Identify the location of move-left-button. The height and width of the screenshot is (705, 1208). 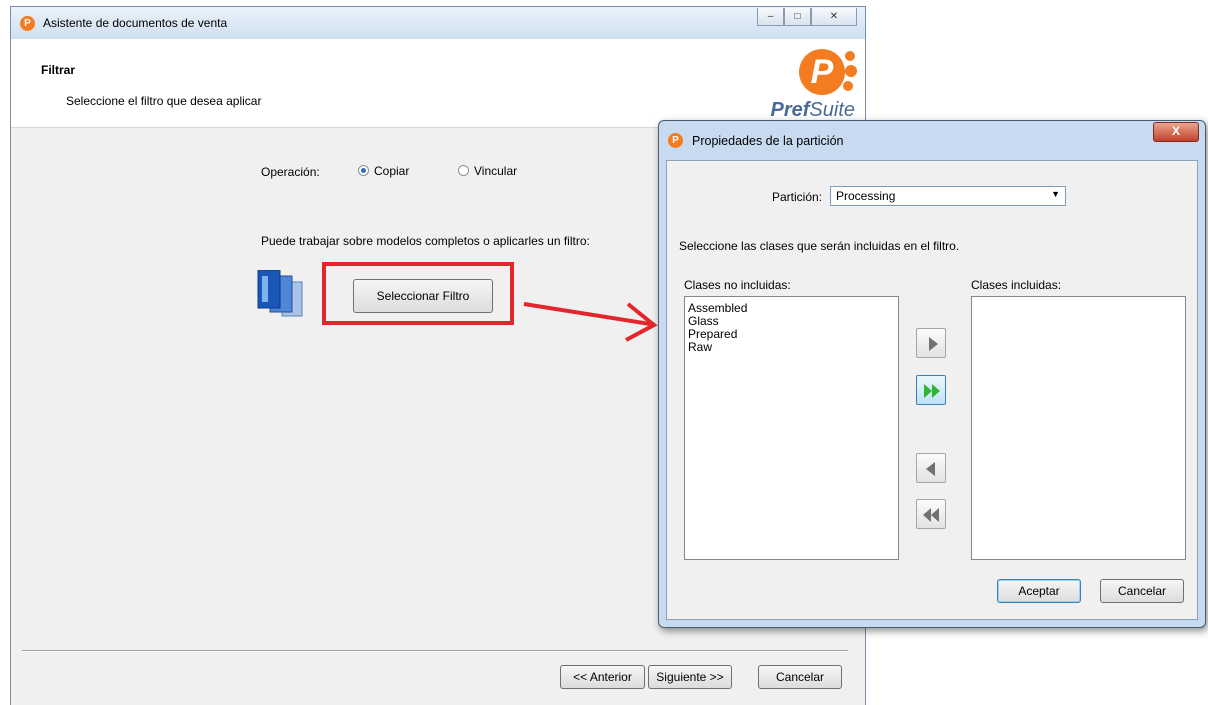
(931, 468).